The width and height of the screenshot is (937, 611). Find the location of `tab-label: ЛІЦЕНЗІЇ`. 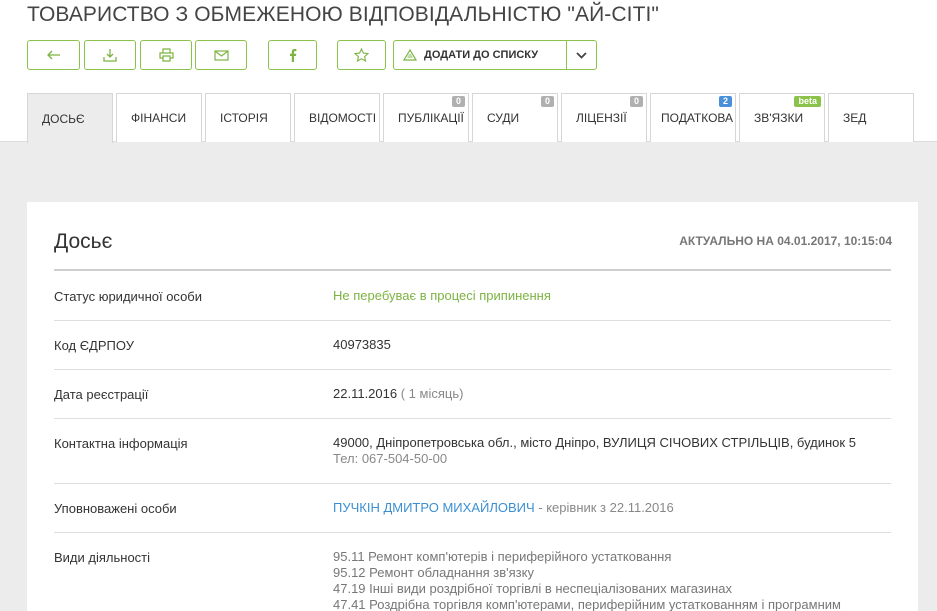

tab-label: ЛІЦЕНЗІЇ is located at coordinates (601, 118).